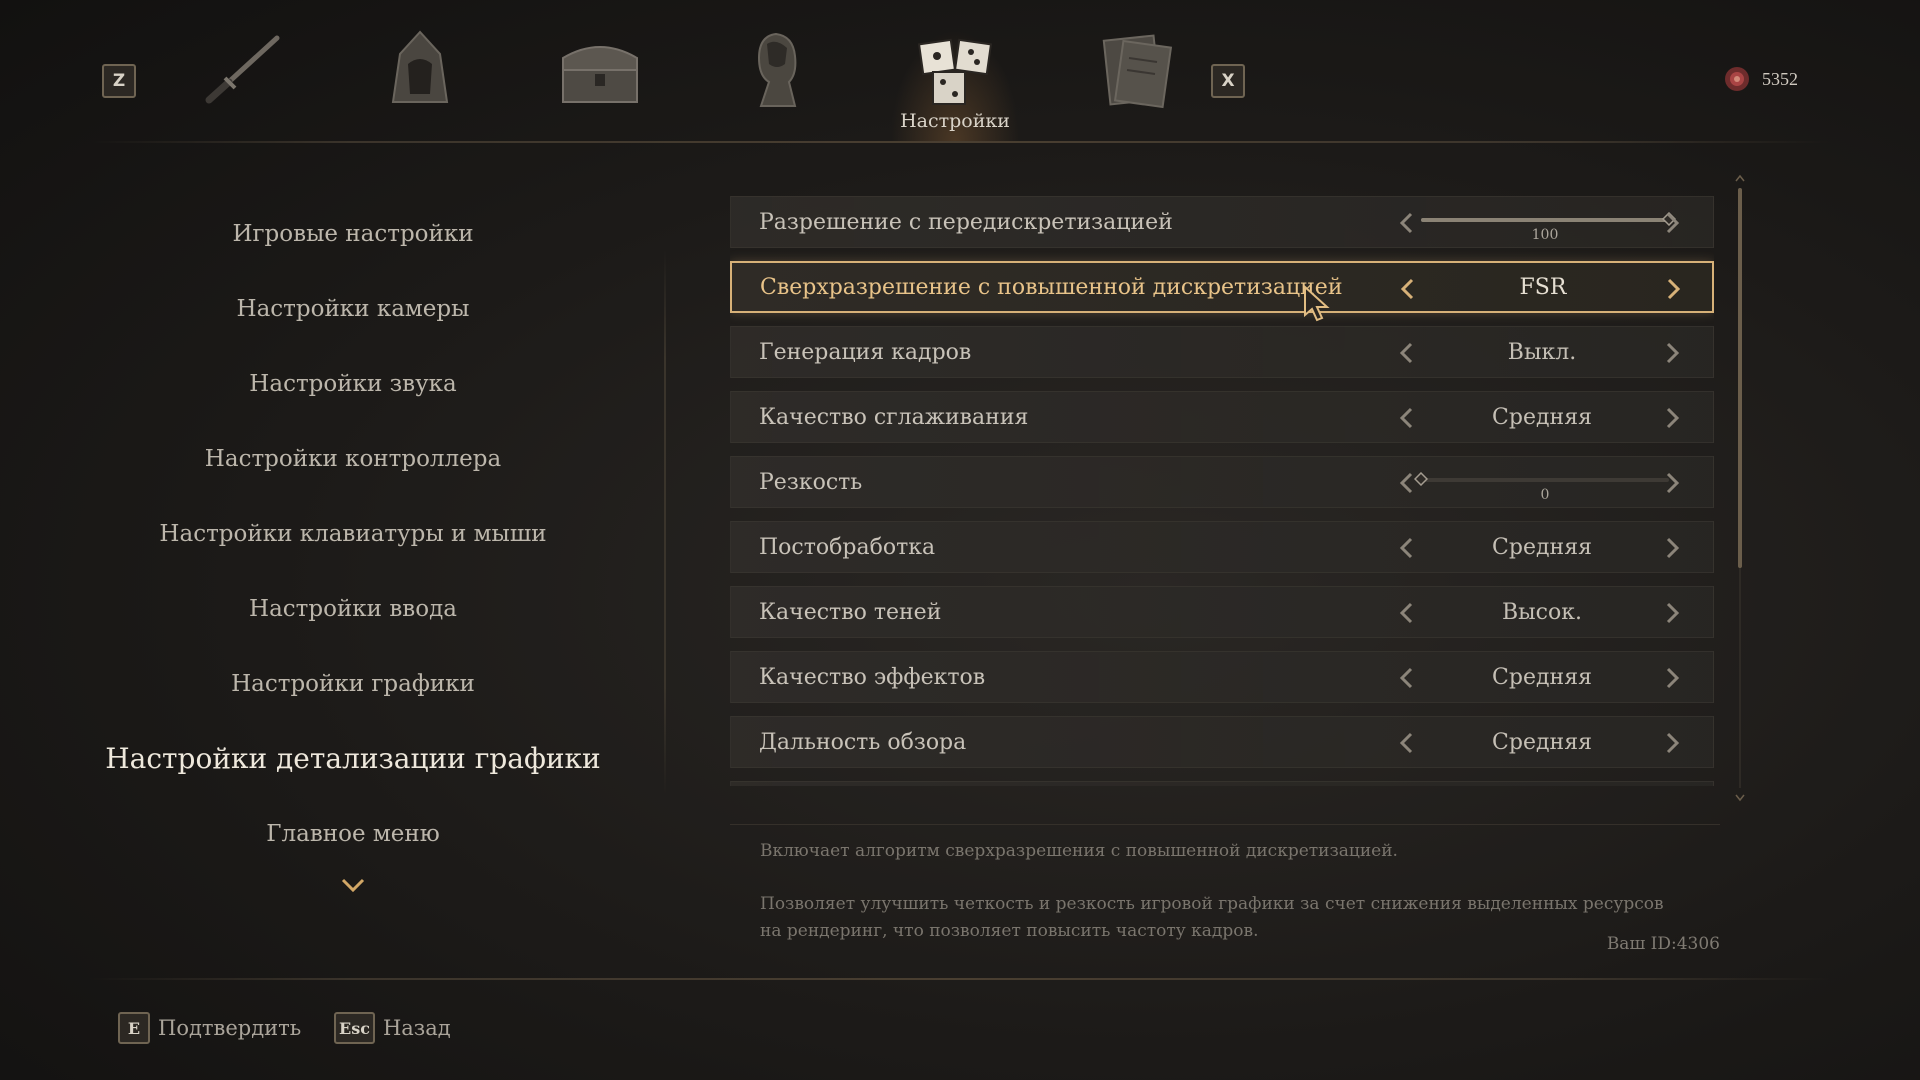 This screenshot has height=1080, width=1920. Describe the element at coordinates (1760, 79) in the screenshot. I see `currency-display: 5352` at that location.